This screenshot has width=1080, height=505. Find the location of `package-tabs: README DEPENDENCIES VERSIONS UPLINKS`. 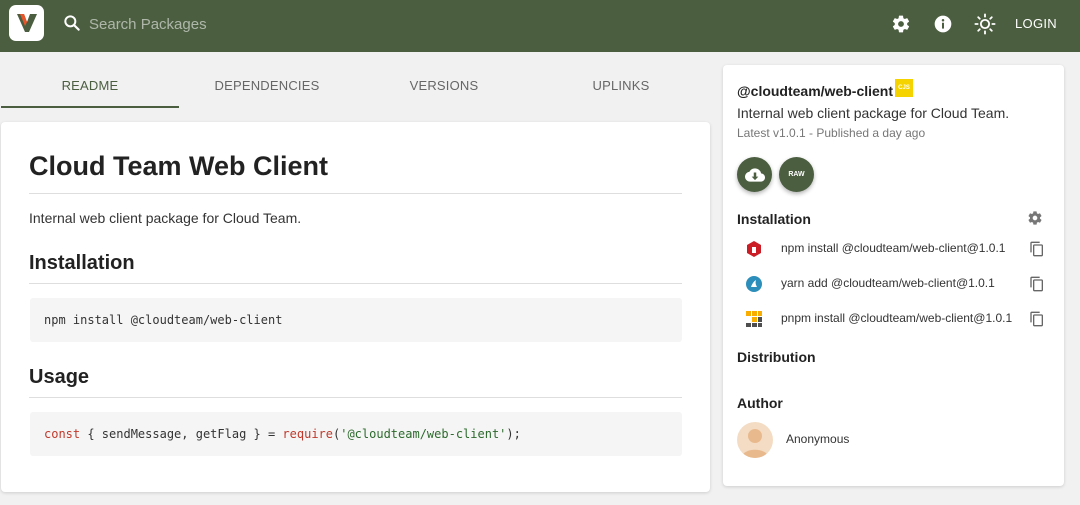

package-tabs: README DEPENDENCIES VERSIONS UPLINKS is located at coordinates (355, 87).